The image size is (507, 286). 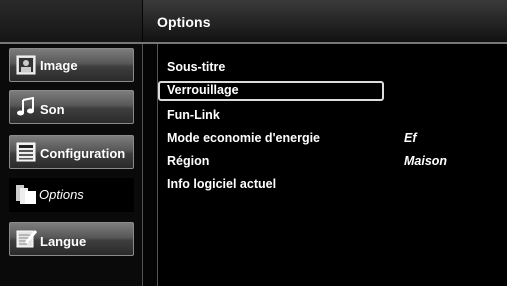 What do you see at coordinates (325, 21) in the screenshot?
I see `header-bar: Options` at bounding box center [325, 21].